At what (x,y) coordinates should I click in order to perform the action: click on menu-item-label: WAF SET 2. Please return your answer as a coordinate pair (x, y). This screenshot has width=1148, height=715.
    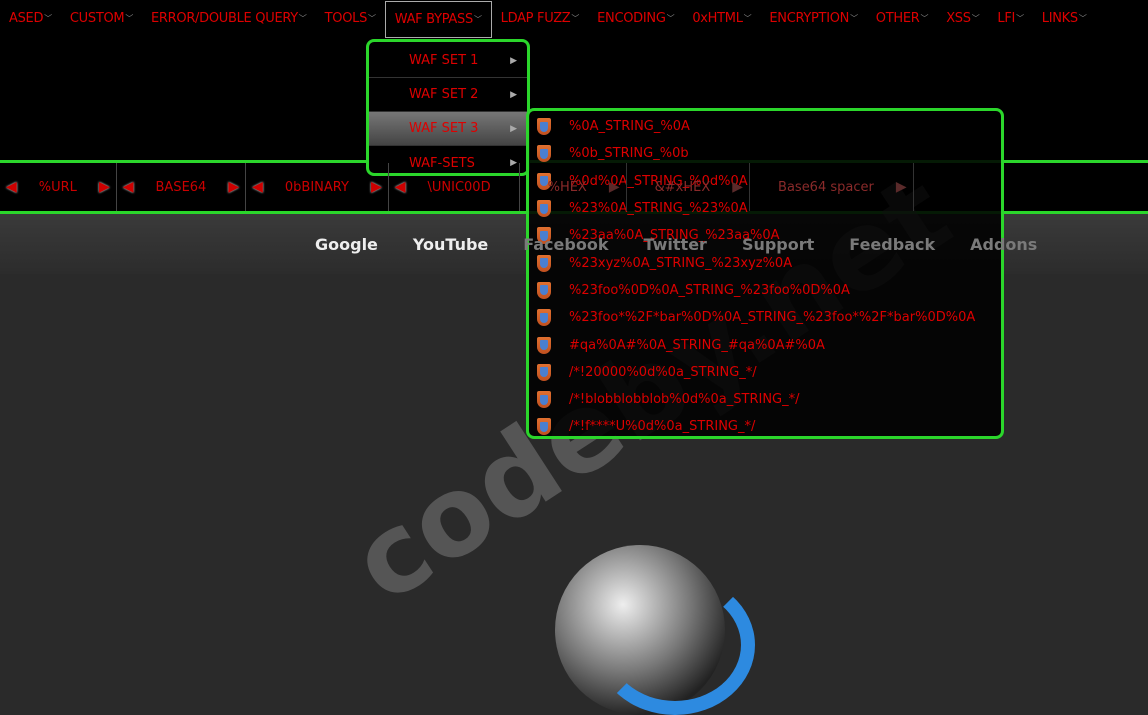
    Looking at the image, I should click on (444, 94).